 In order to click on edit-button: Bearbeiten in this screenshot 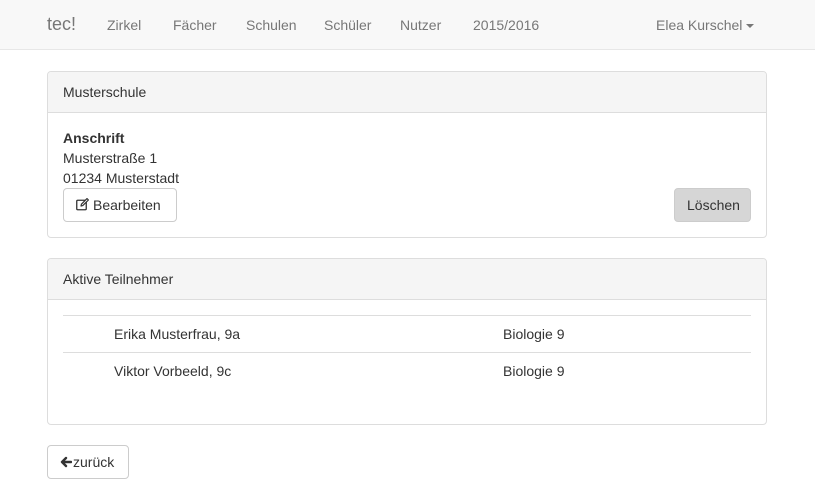, I will do `click(120, 205)`.